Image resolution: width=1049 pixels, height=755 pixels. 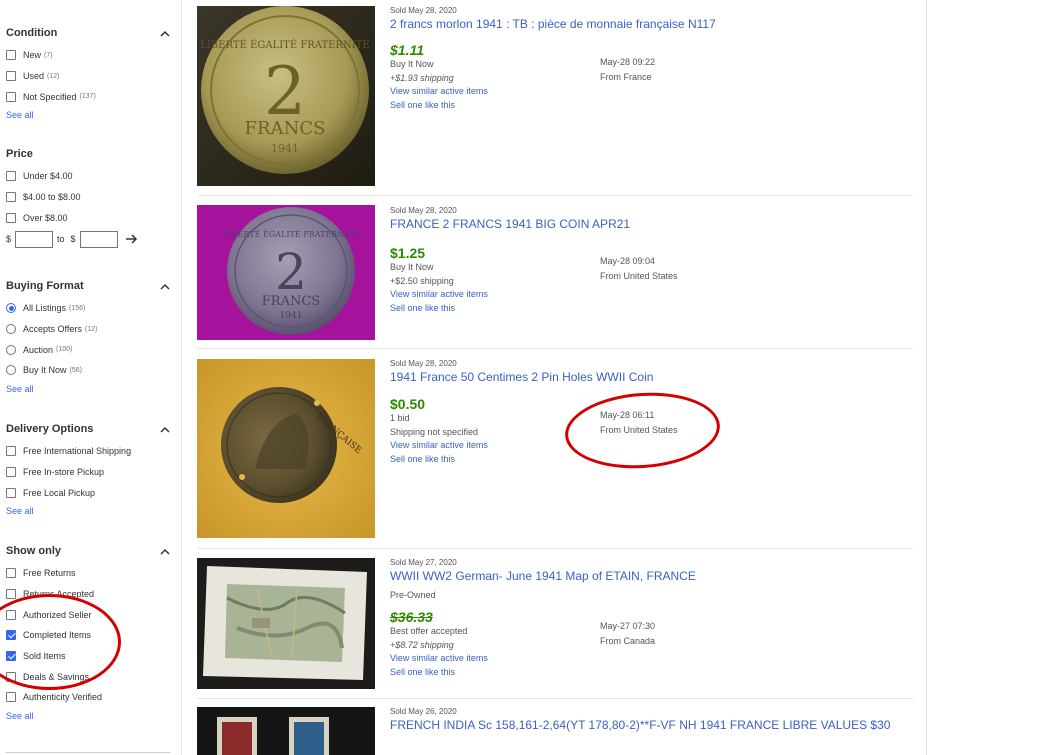 I want to click on min-price-input, so click(x=34, y=239).